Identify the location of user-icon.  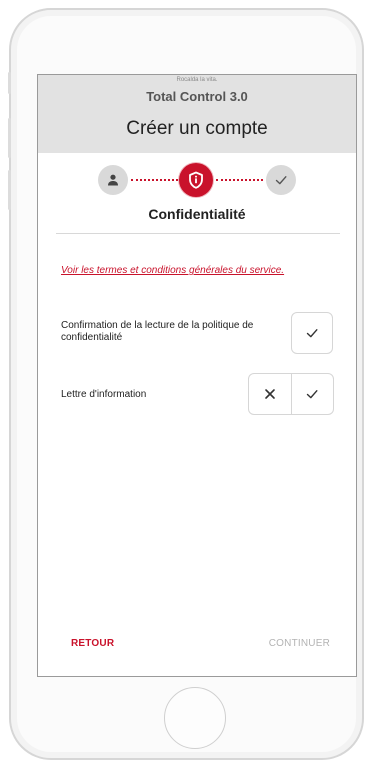
(113, 180).